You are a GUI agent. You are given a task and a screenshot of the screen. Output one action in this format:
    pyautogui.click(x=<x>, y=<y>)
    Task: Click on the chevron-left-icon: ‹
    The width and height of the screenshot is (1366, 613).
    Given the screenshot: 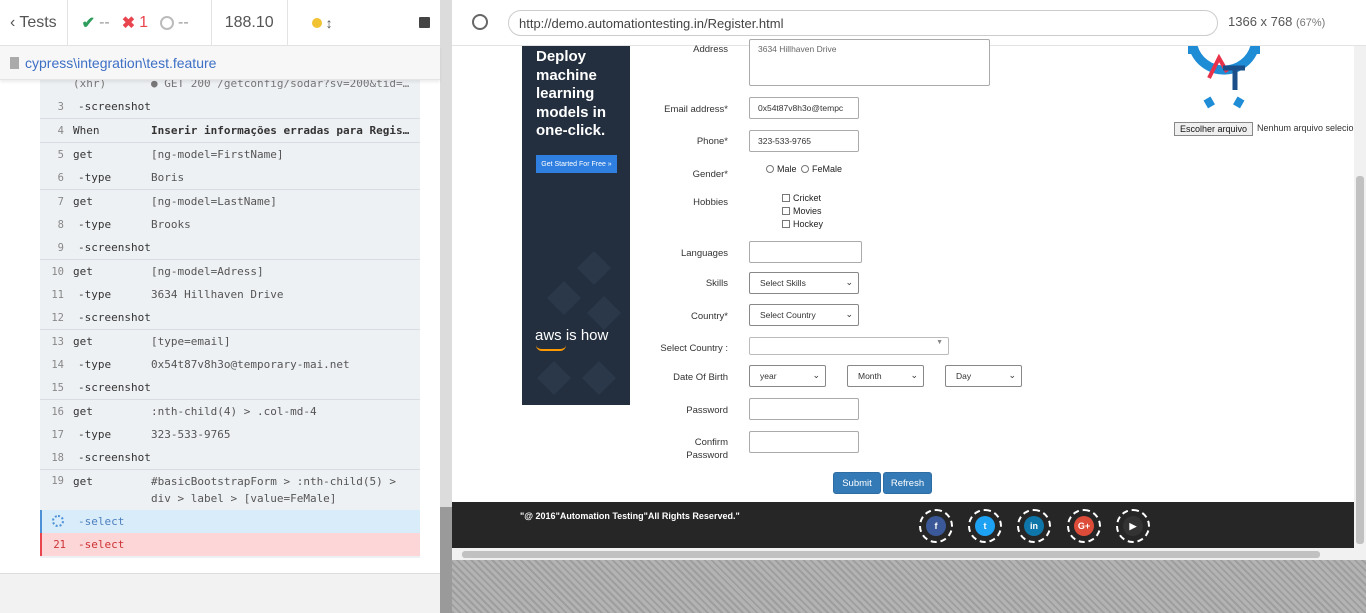 What is the action you would take?
    pyautogui.click(x=13, y=22)
    